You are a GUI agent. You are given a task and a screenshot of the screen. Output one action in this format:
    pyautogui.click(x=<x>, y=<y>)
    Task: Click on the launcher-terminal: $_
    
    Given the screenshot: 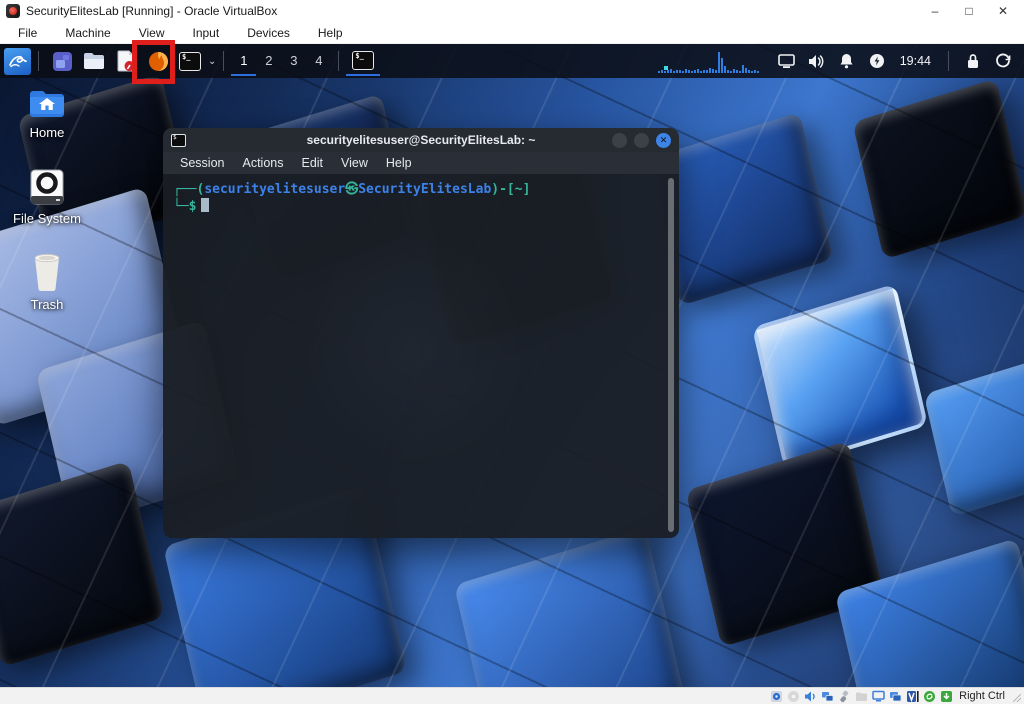 What is the action you would take?
    pyautogui.click(x=190, y=61)
    